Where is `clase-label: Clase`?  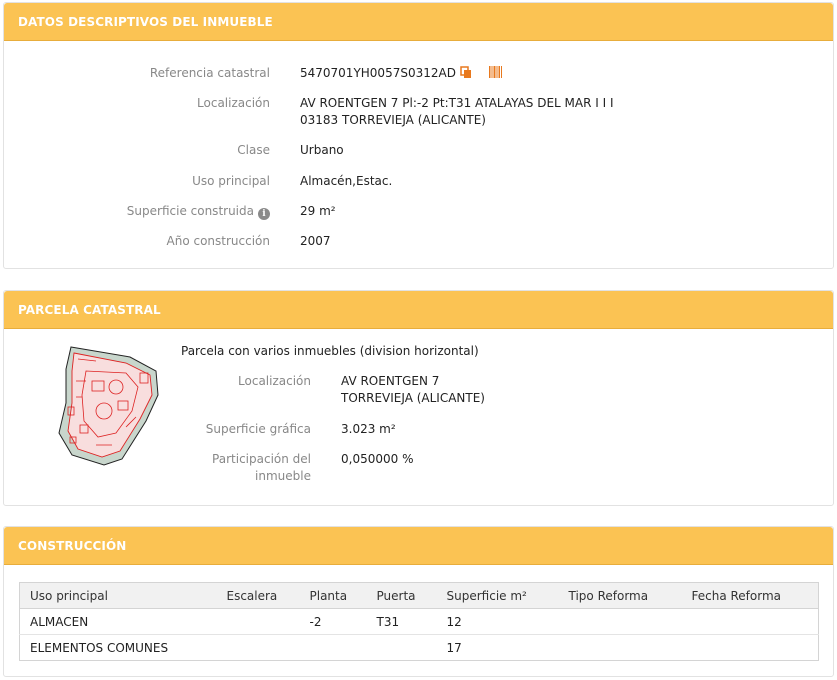
clase-label: Clase is located at coordinates (253, 150).